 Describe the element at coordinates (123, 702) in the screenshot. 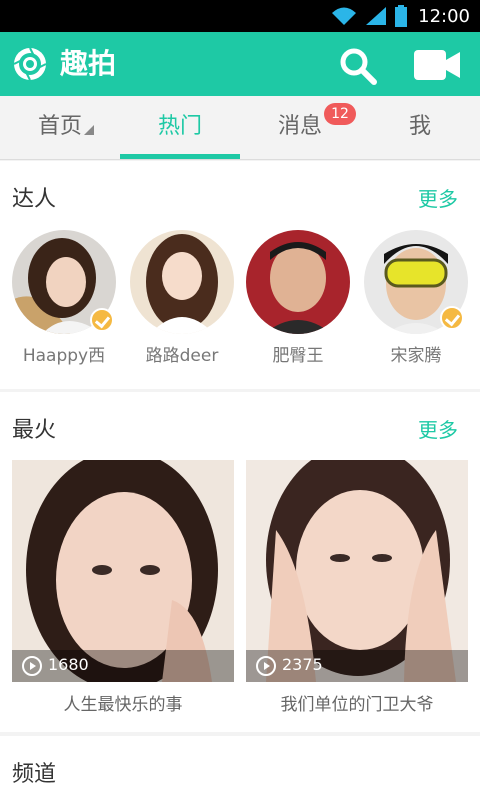

I see `video-caption: 人生最快乐的事` at that location.